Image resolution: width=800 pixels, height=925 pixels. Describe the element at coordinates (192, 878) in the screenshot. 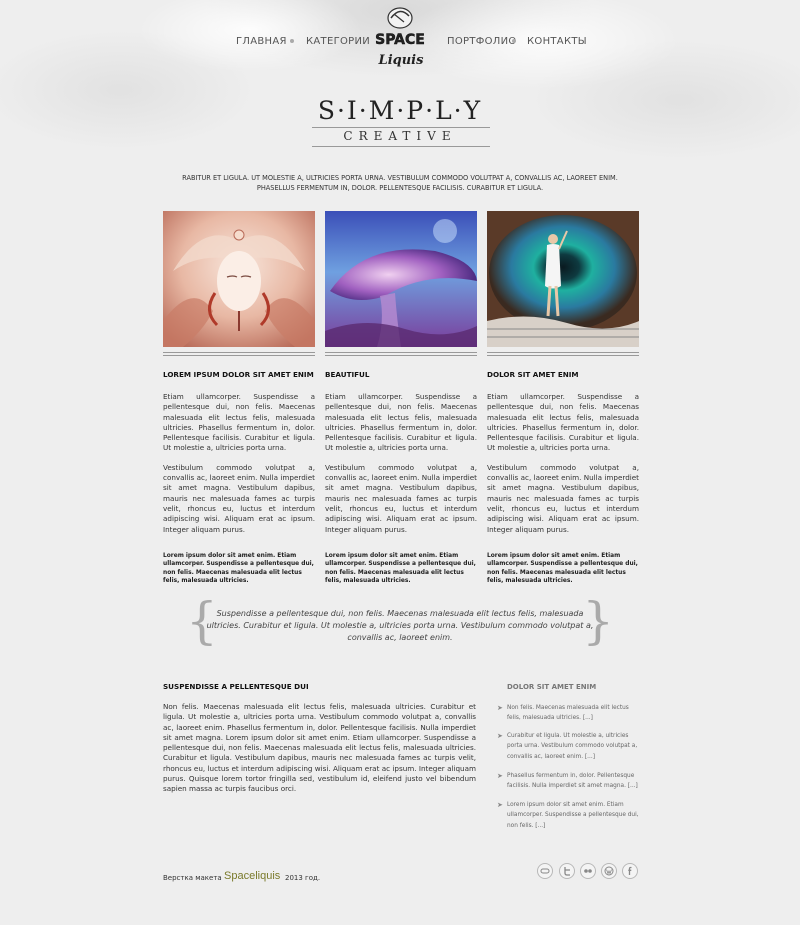

I see `footer-credit-prefix: Верстка макета` at that location.